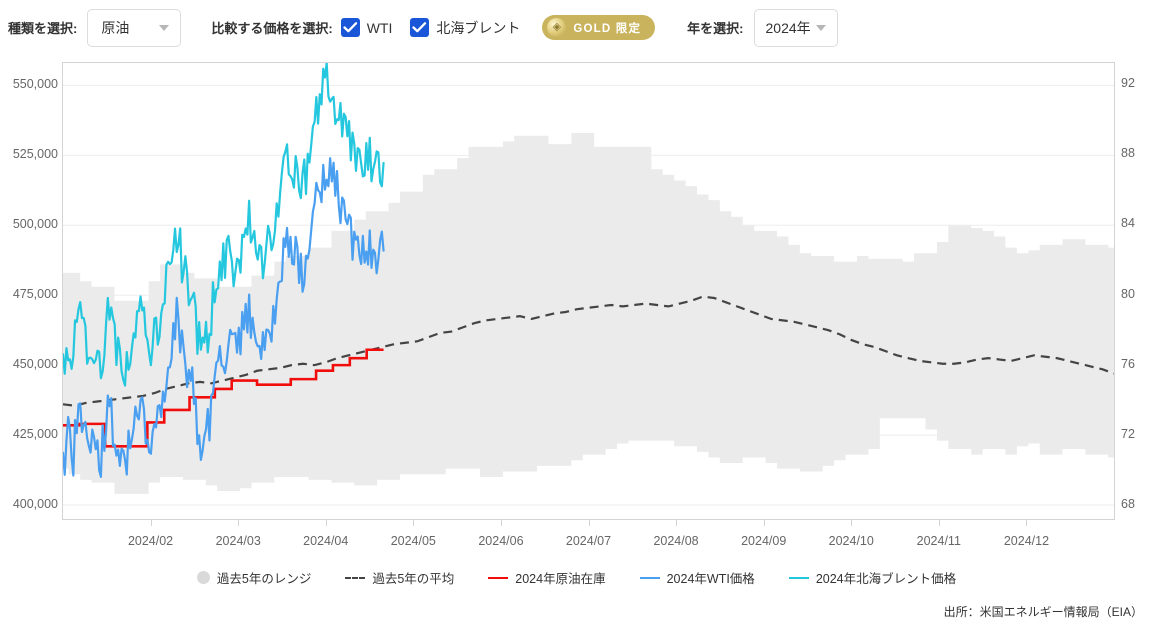  I want to click on y-axis-left-tick: 525,000, so click(35, 154).